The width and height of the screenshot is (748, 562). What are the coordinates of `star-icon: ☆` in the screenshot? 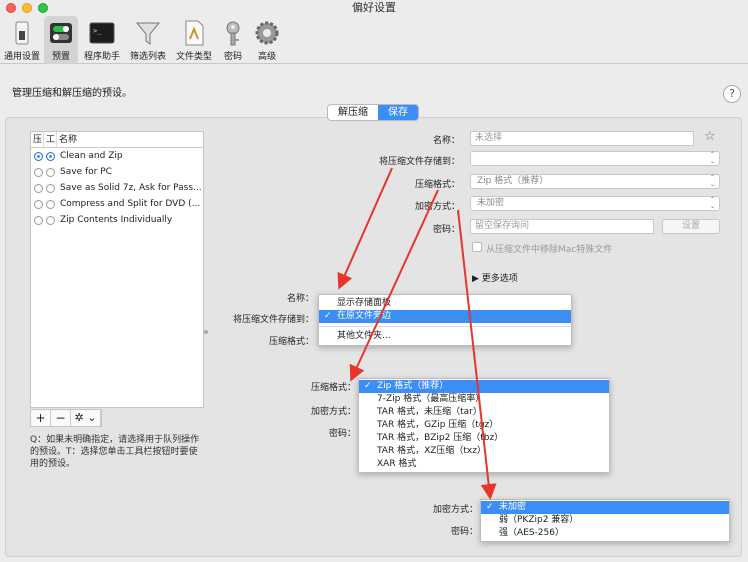 It's located at (710, 136).